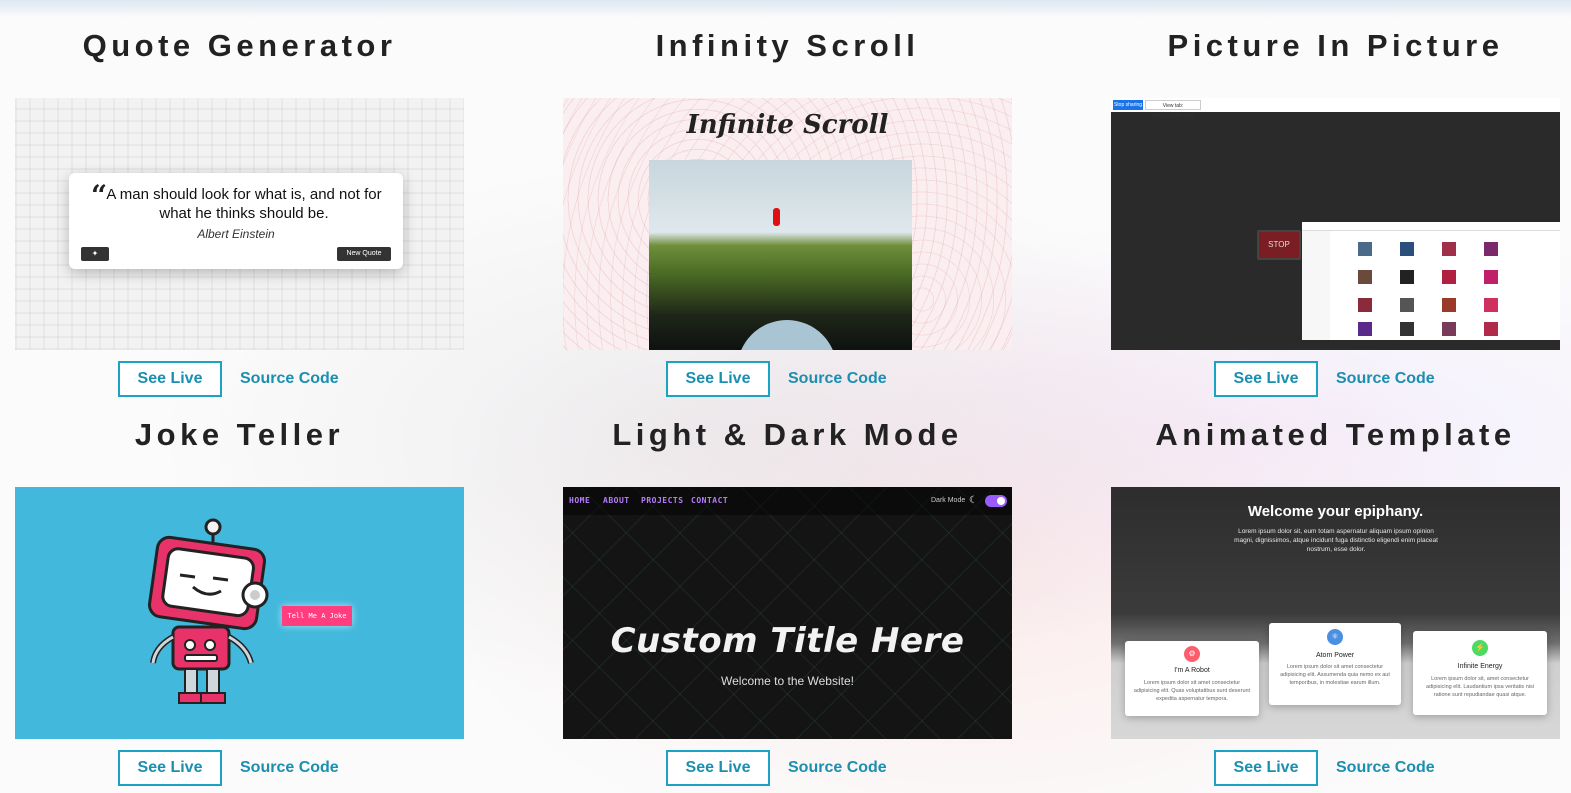 The width and height of the screenshot is (1571, 793). What do you see at coordinates (787, 45) in the screenshot?
I see `project-title: Infinity Scroll` at bounding box center [787, 45].